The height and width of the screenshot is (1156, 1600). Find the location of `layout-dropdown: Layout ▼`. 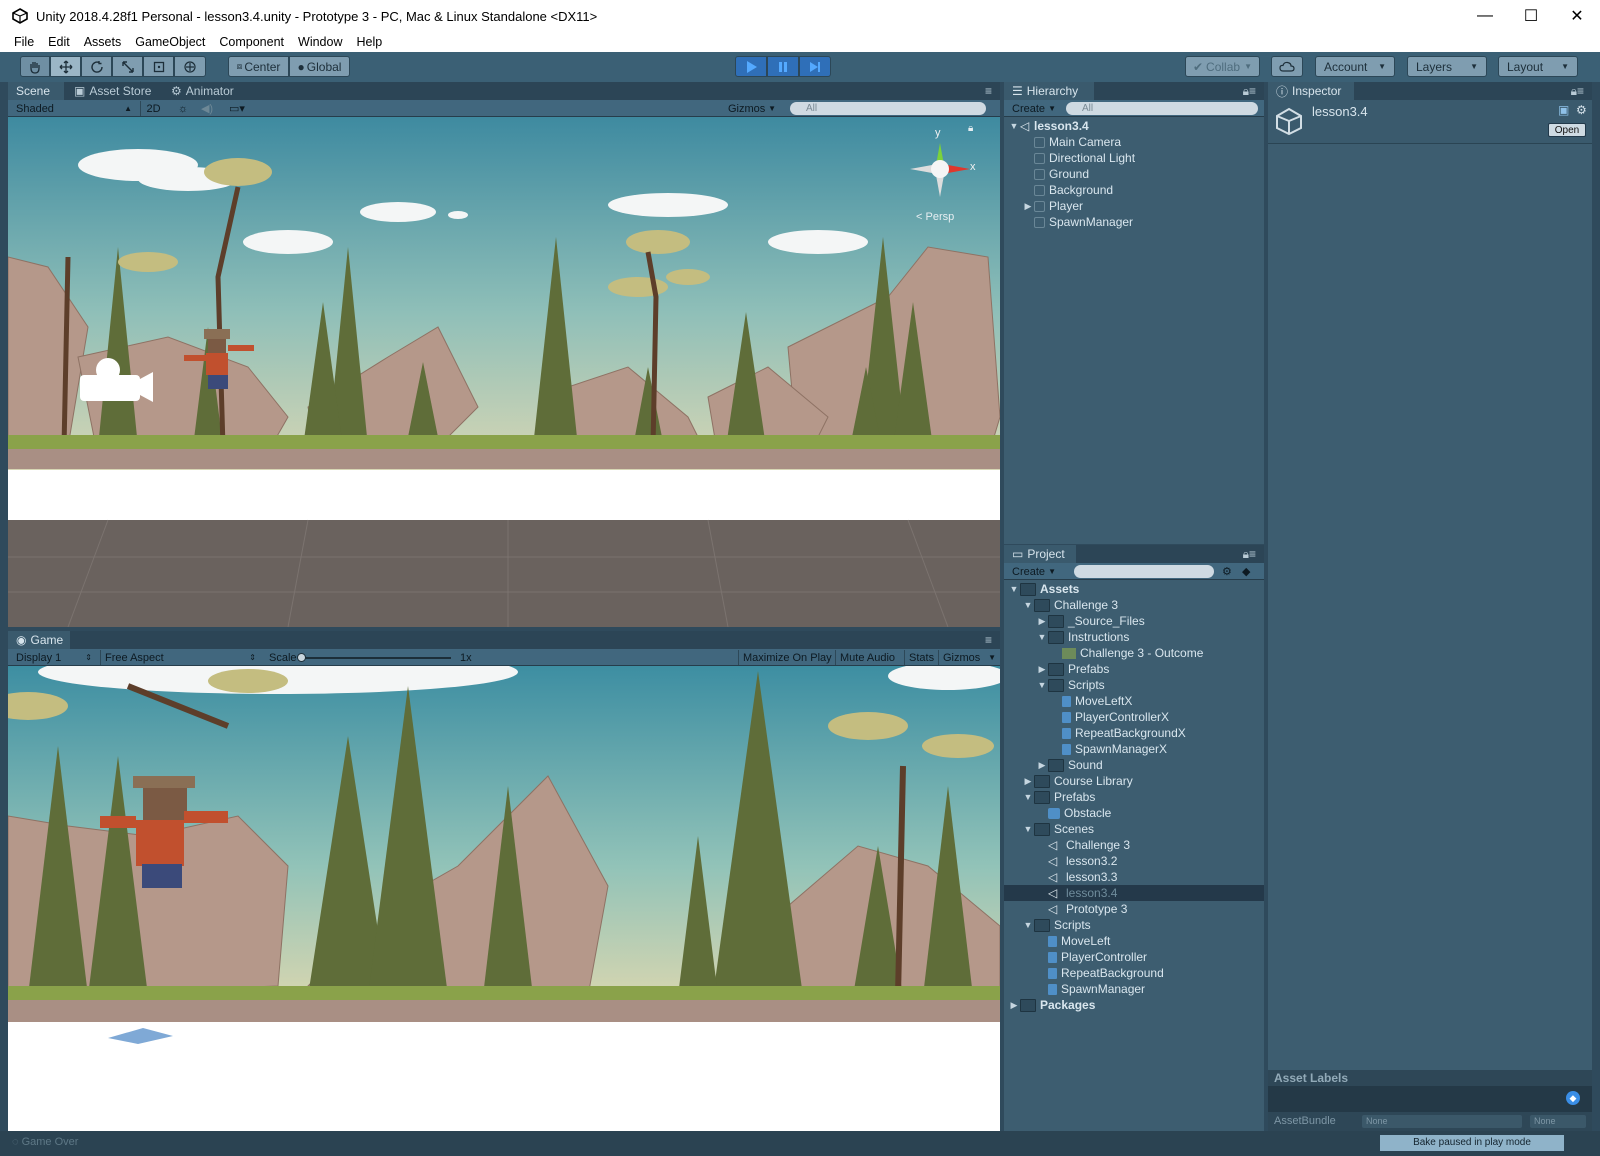

layout-dropdown: Layout ▼ is located at coordinates (1538, 66).